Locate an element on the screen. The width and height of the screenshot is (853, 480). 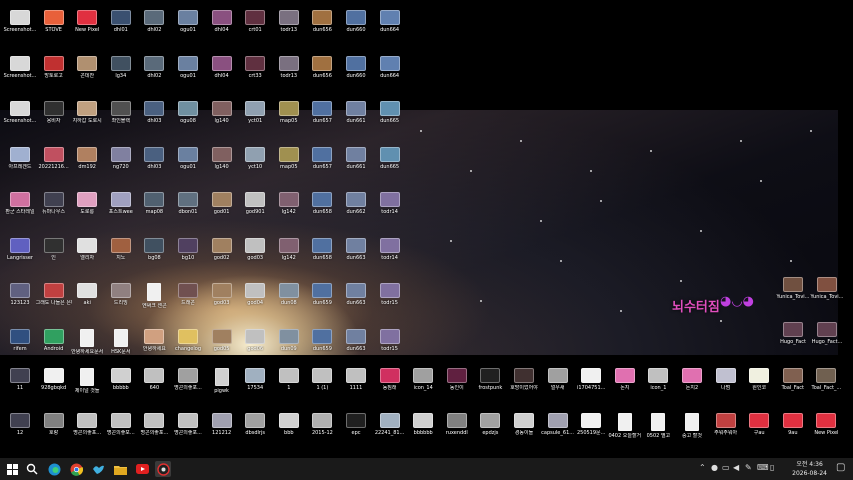
desktop-icon: frostpunk is located at coordinates (490, 379).